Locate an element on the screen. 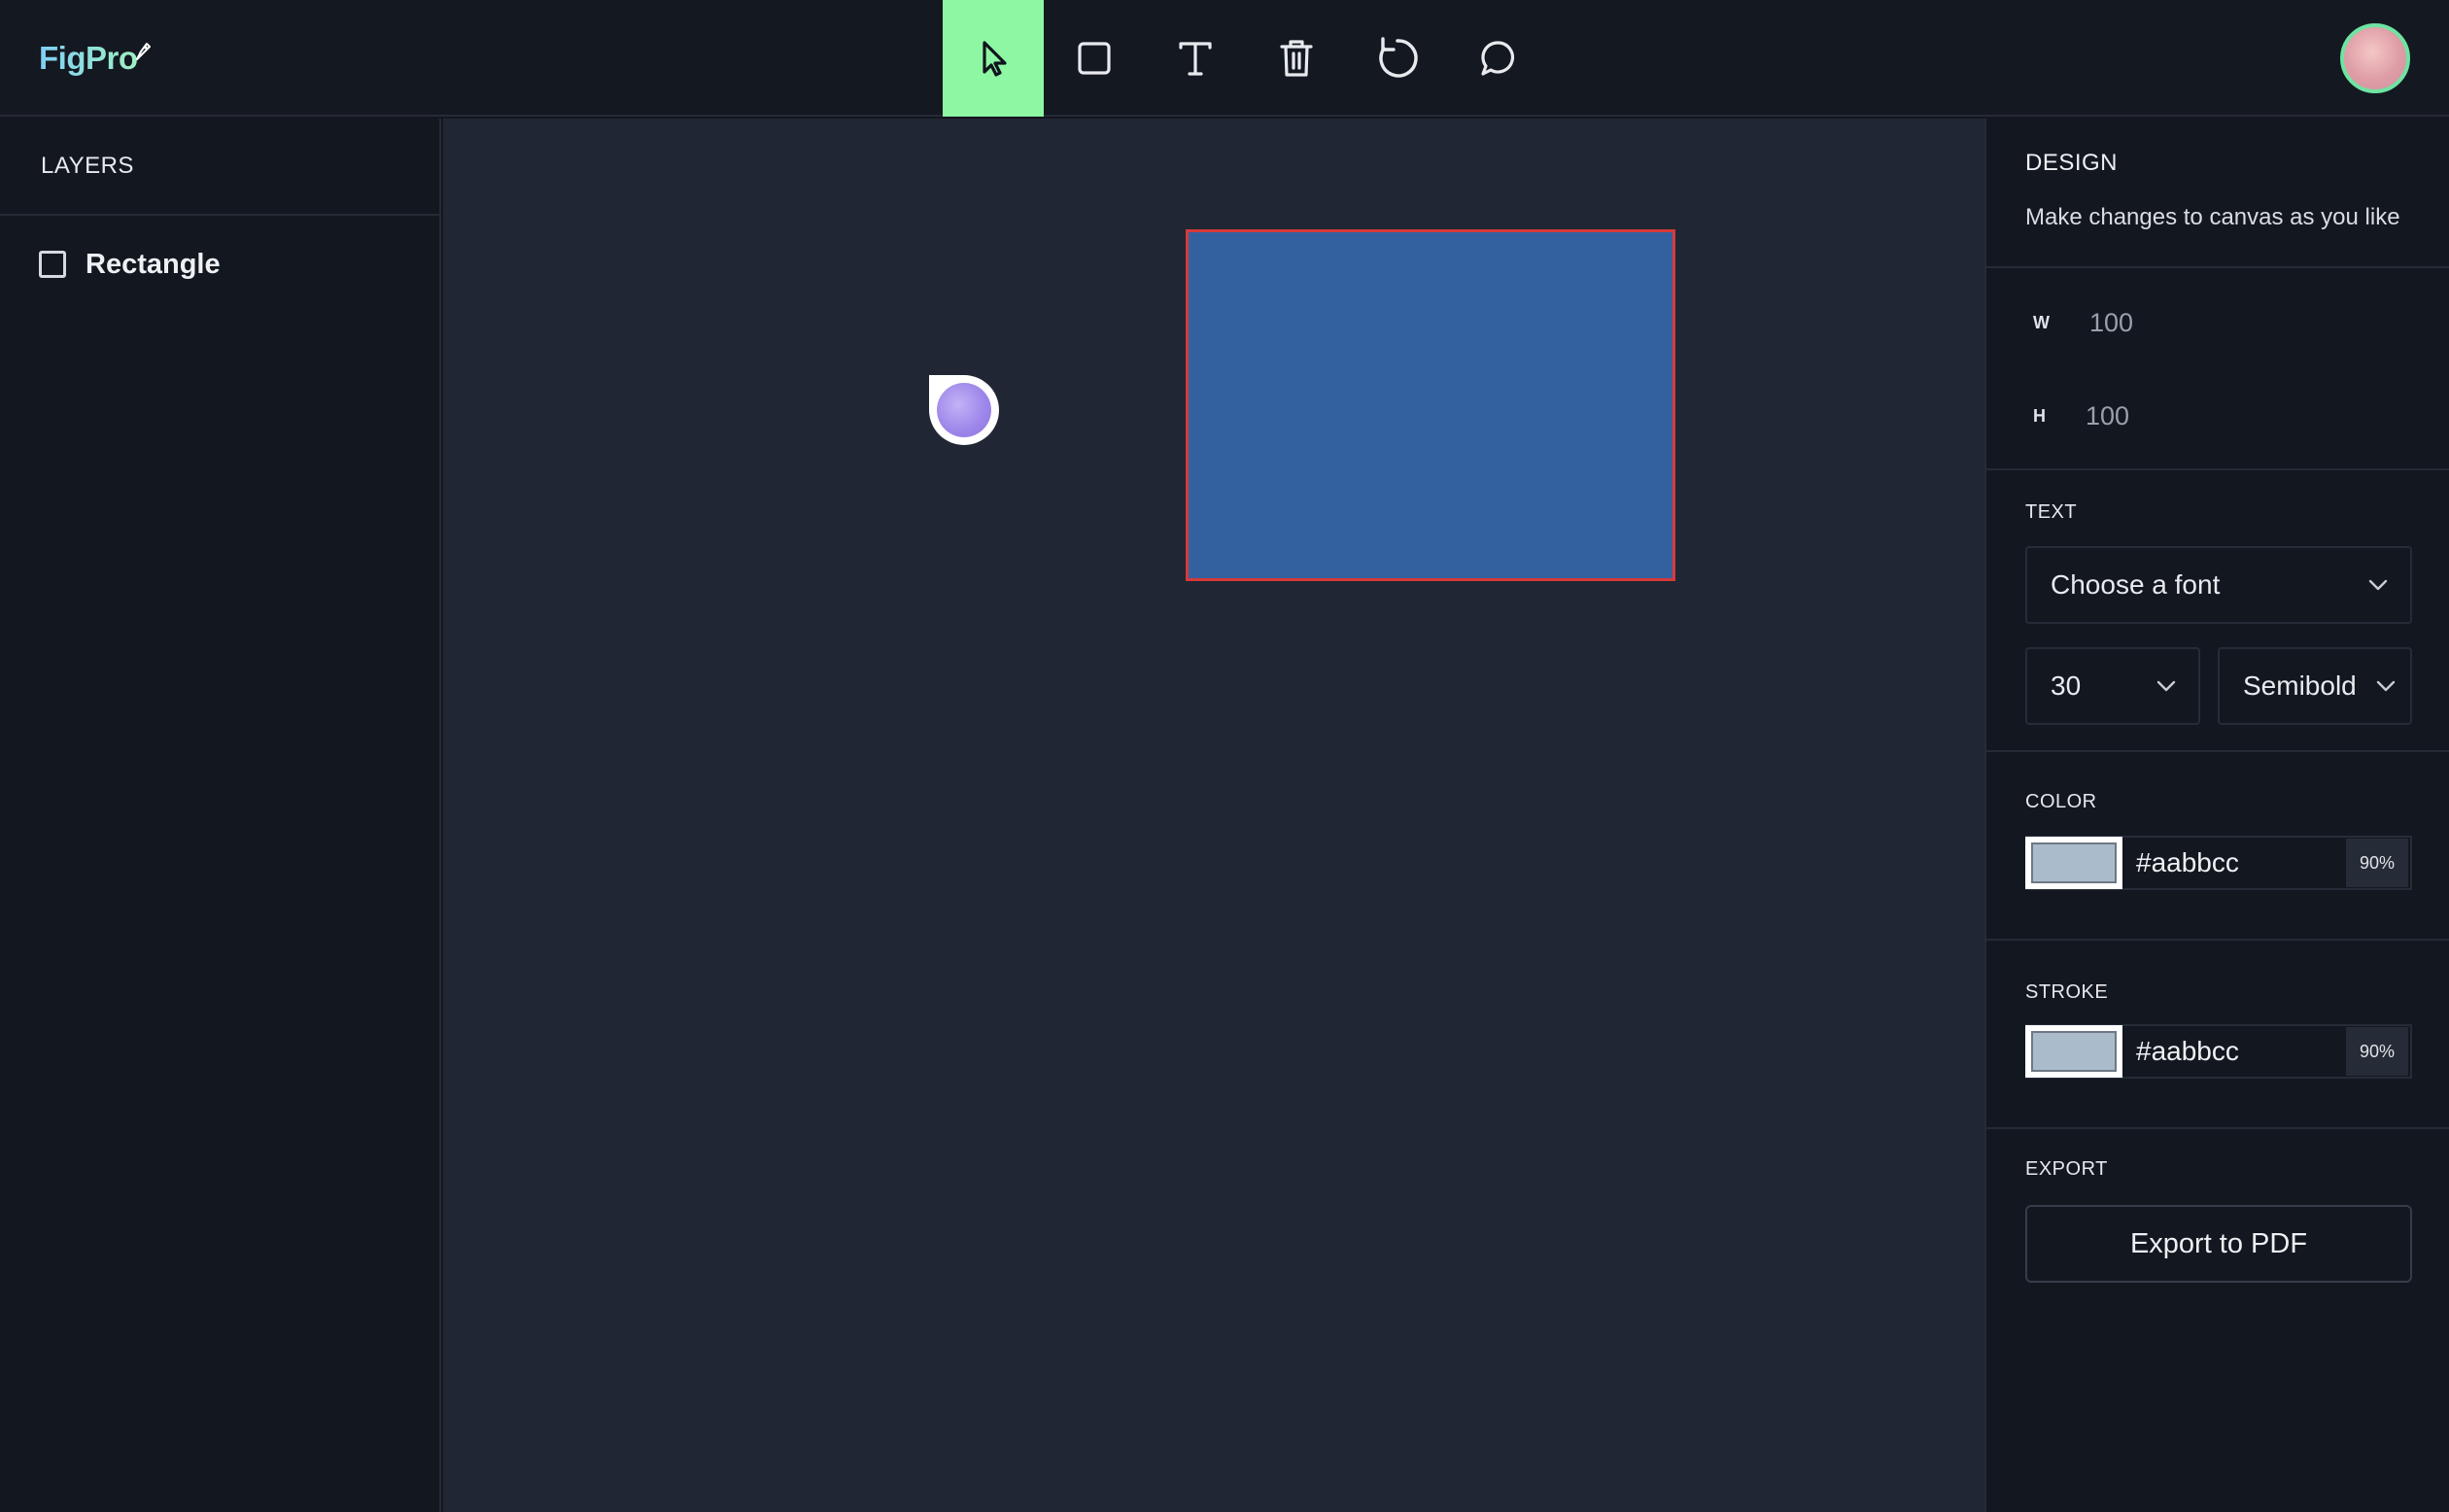 This screenshot has height=1512, width=2449. stroke-section: STROKE #aabbcc 90% is located at coordinates (2217, 1035).